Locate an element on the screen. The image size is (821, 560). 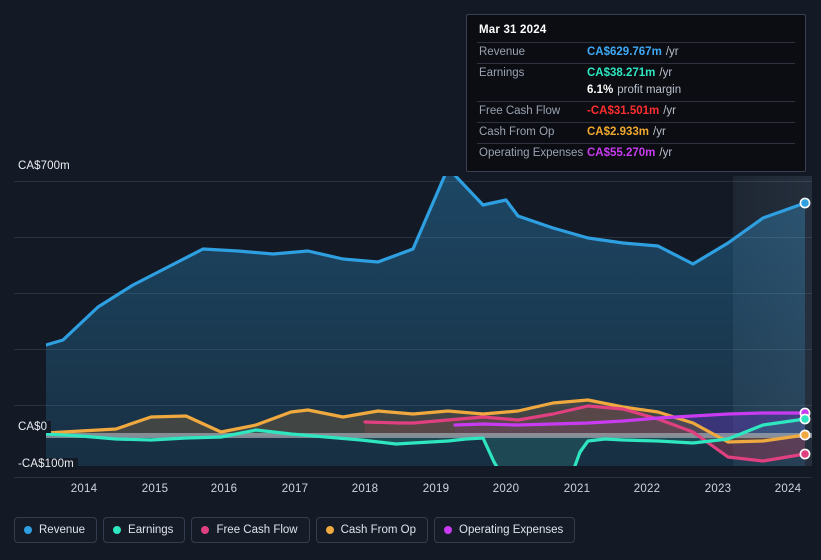
tooltip-value-cash-from-op: CA$2.933m is located at coordinates (618, 132).